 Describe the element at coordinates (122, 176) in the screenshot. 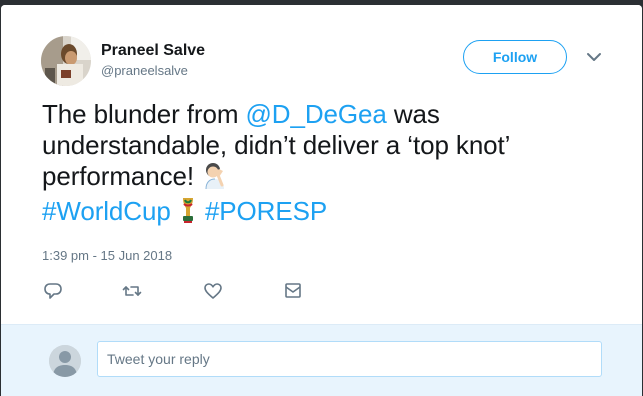

I see `tweet-text-segment: performance!` at that location.